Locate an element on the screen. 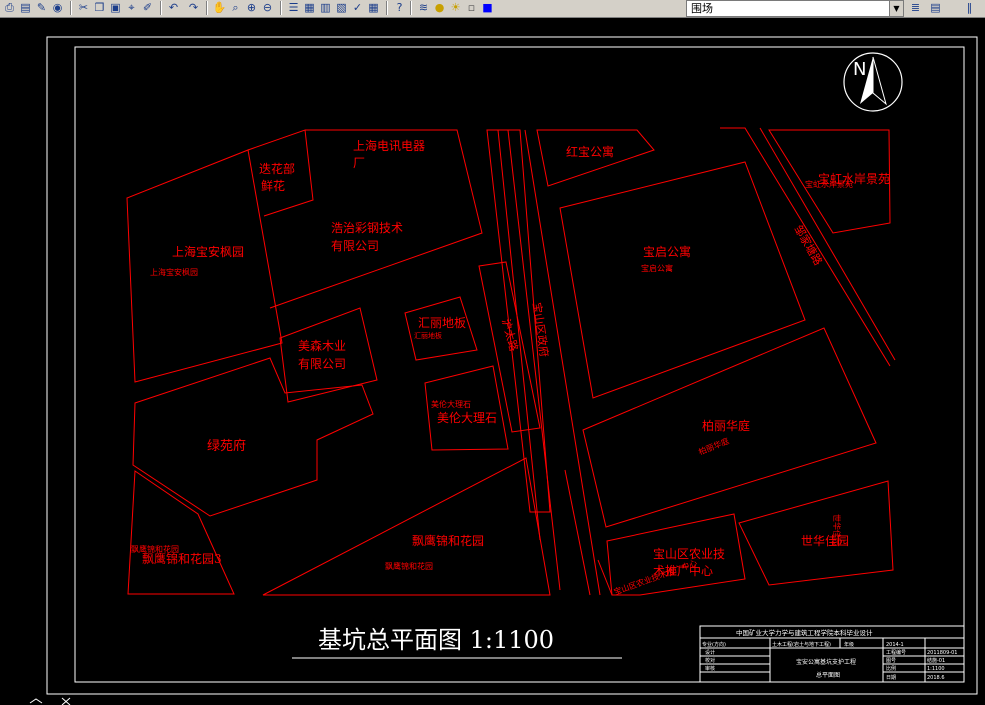  globe-icon: ◉ is located at coordinates (57, 8).